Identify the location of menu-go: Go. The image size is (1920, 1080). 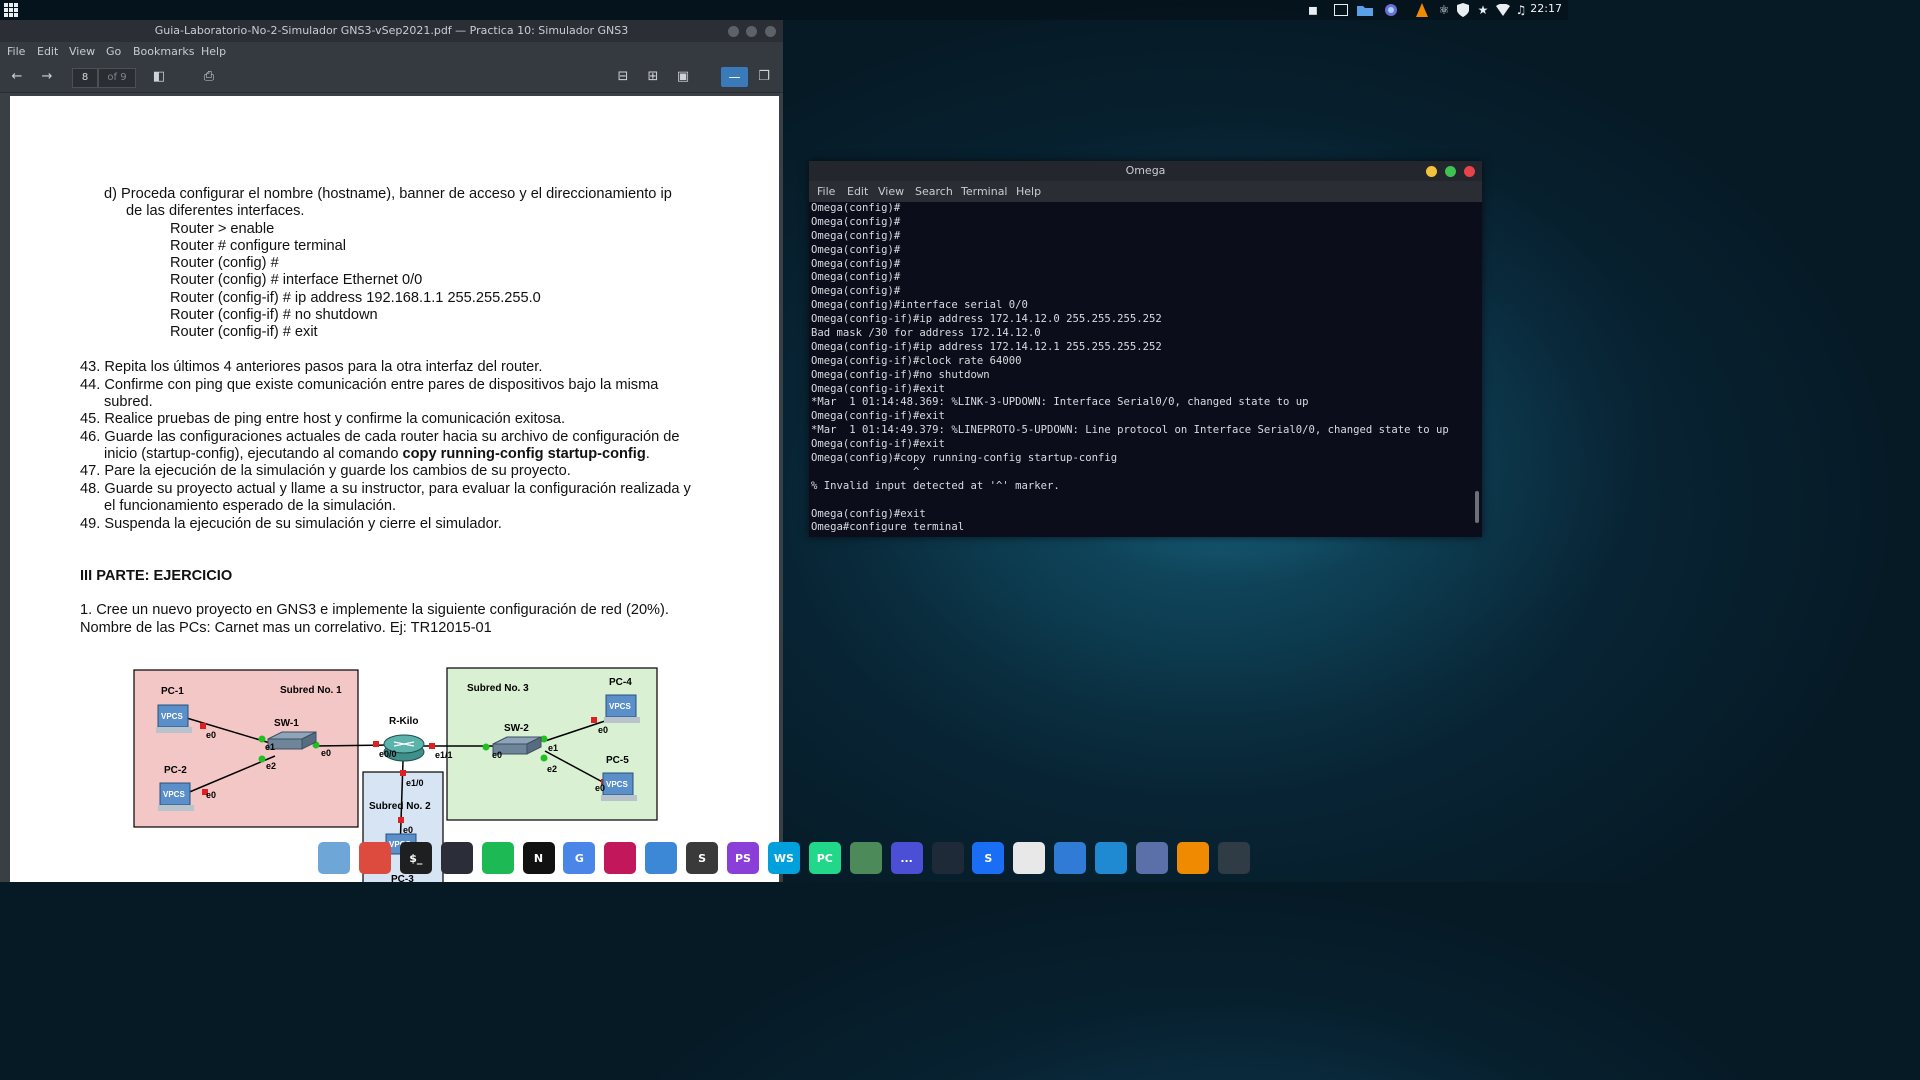
(113, 51).